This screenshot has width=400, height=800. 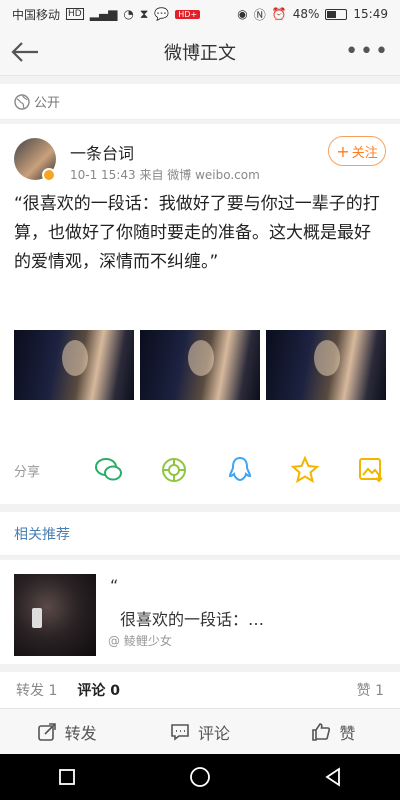 What do you see at coordinates (102, 152) in the screenshot?
I see `post-username: 一条台词` at bounding box center [102, 152].